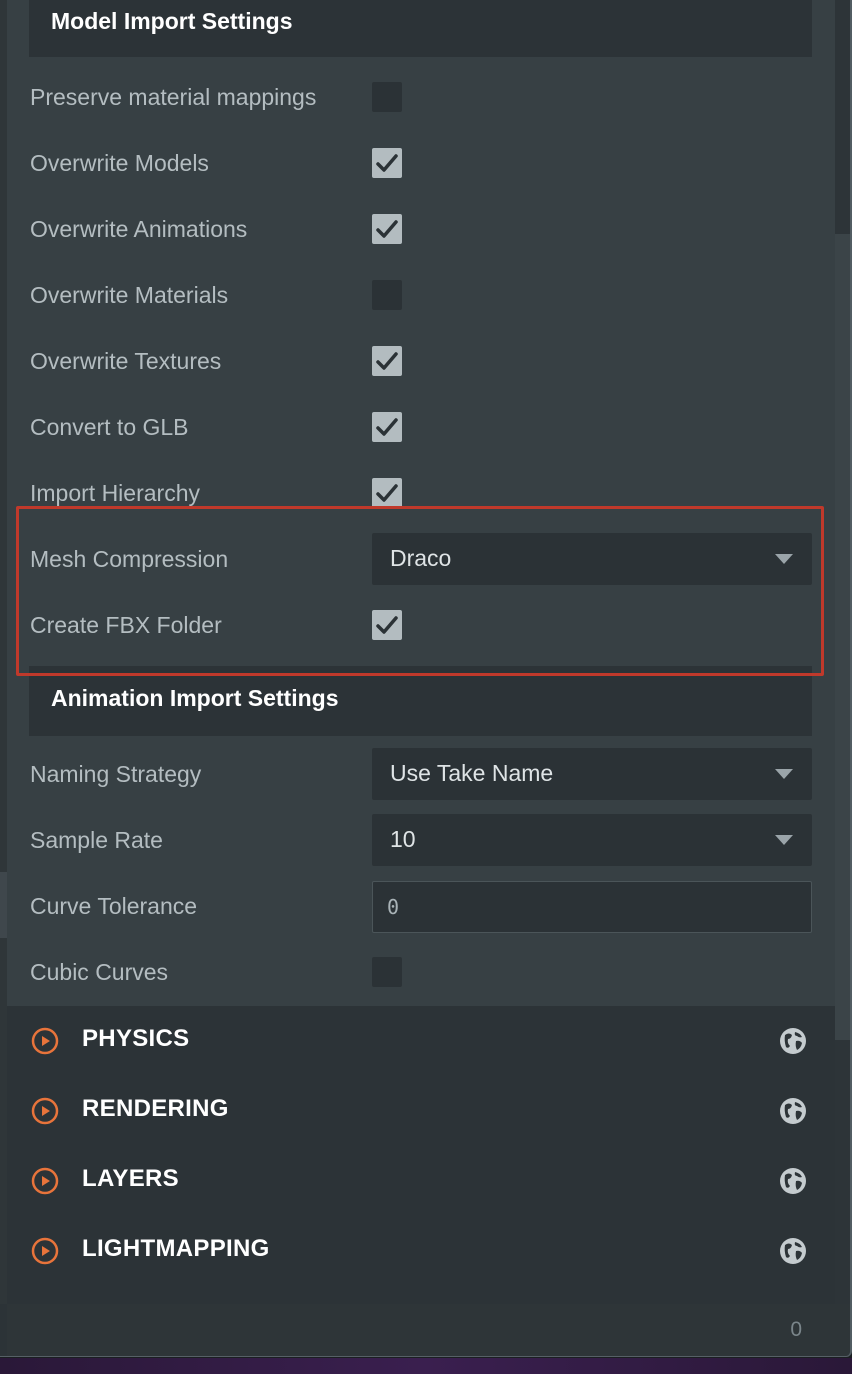 The width and height of the screenshot is (852, 1374). I want to click on overwrite-textures-checkbox, so click(387, 361).